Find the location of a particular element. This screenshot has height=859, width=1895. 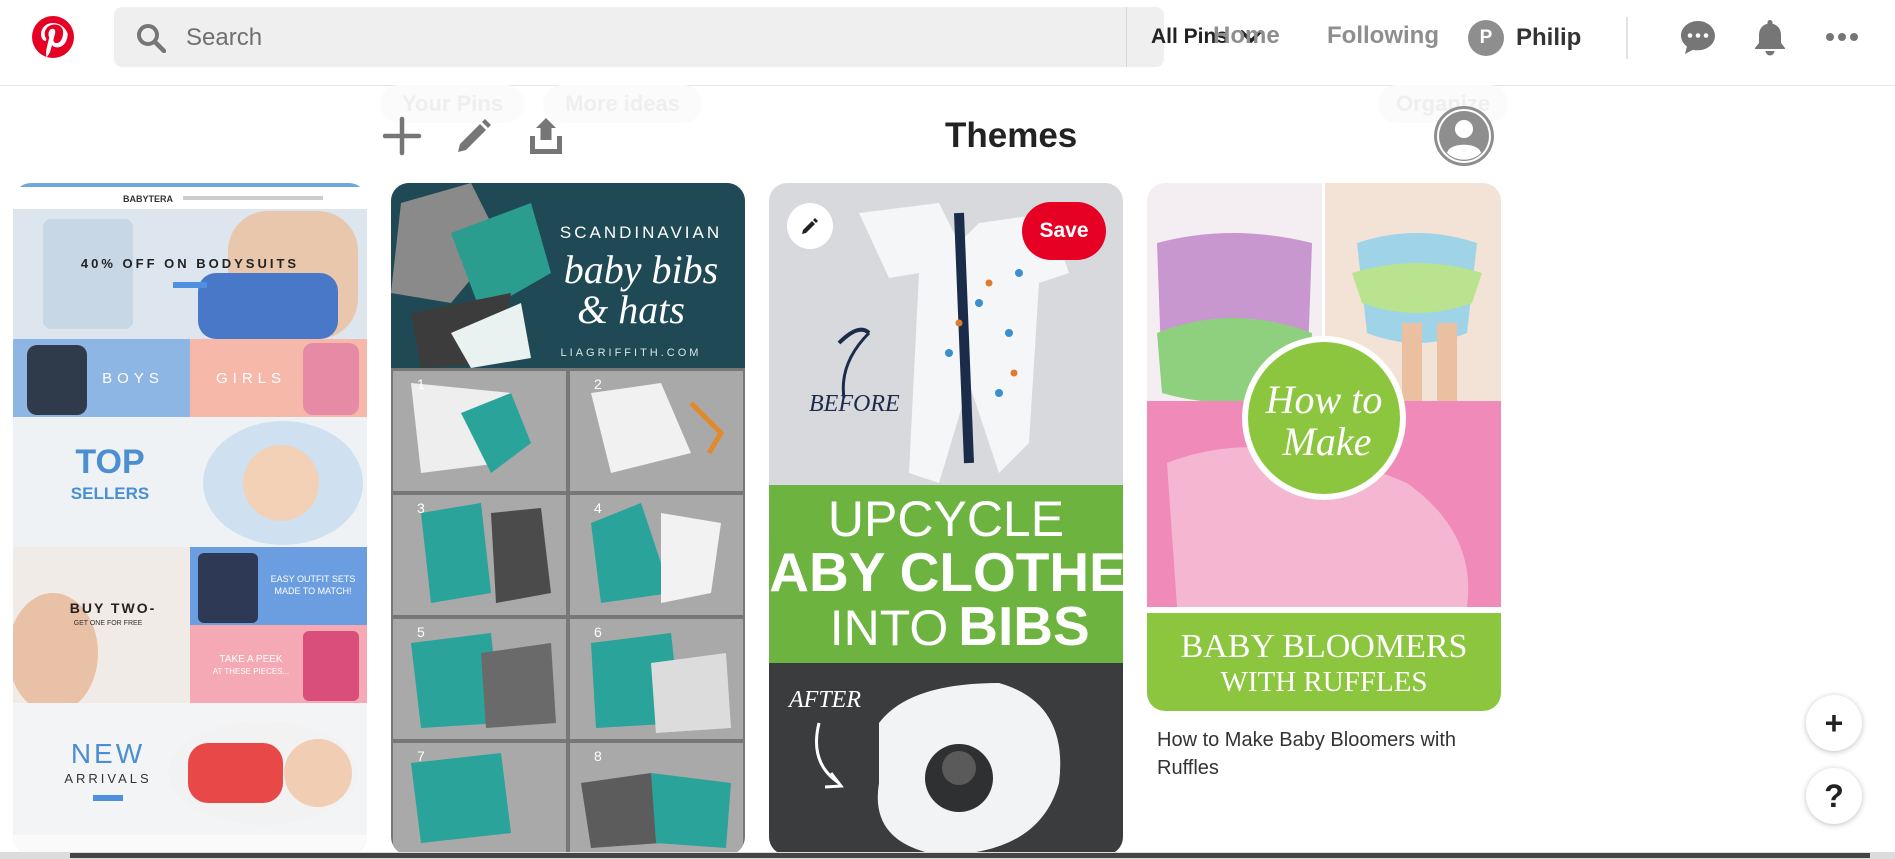

pin4-make: Make is located at coordinates (1327, 441).